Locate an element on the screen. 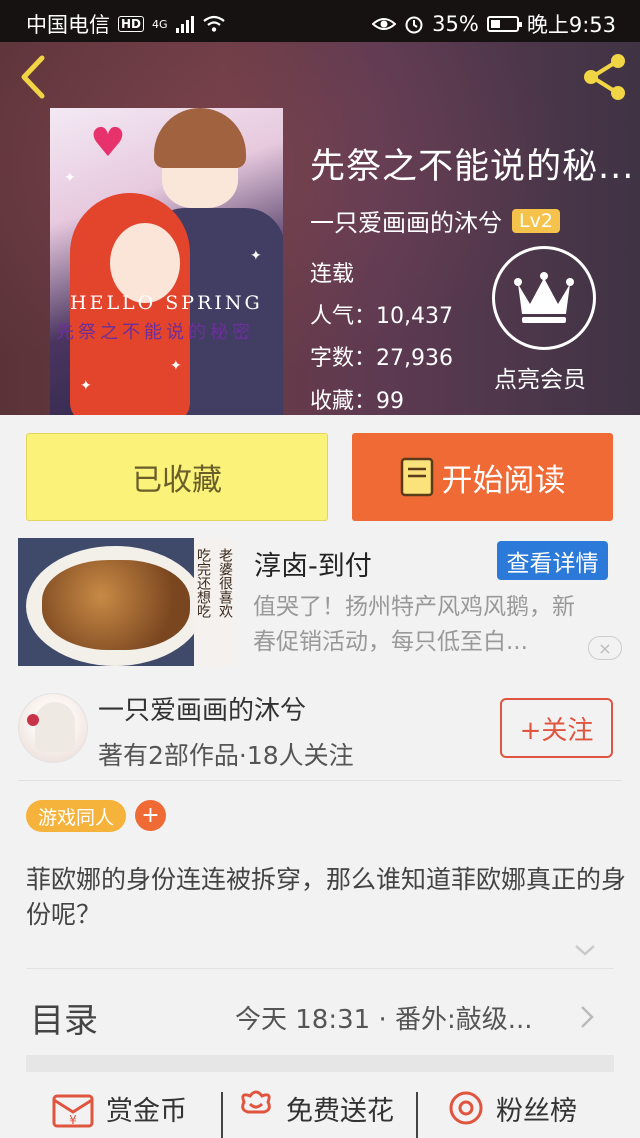 The image size is (640, 1138). action-bar: ¥ 赏金币 免费送花 粉丝榜 is located at coordinates (320, 1113).